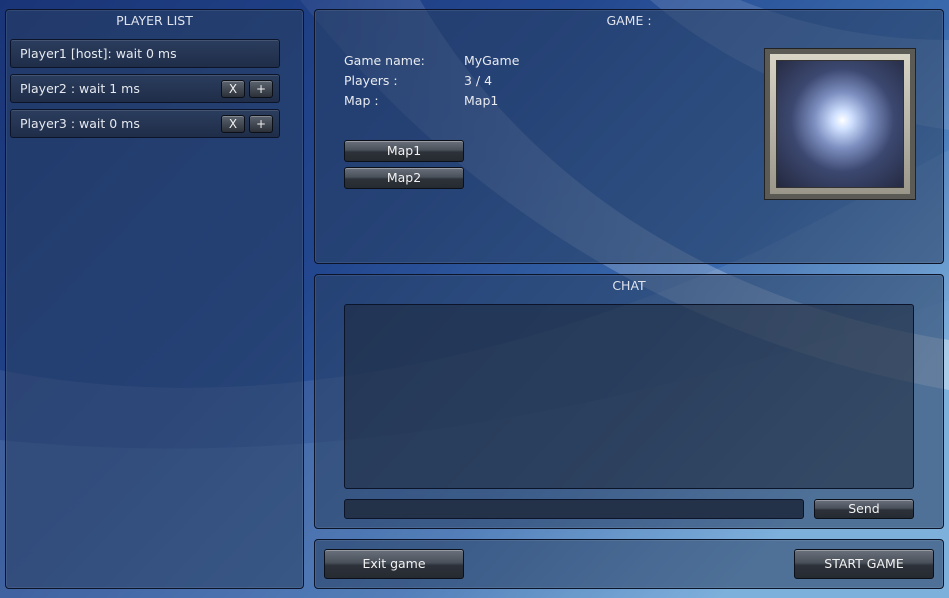  I want to click on send-button: Send, so click(864, 509).